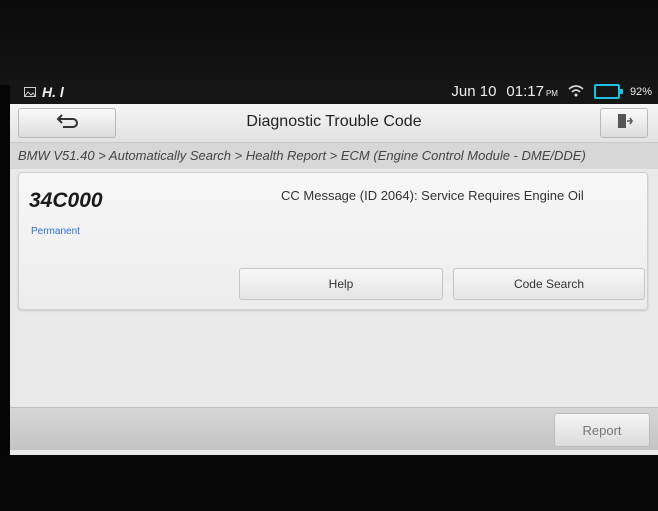 This screenshot has width=658, height=511. I want to click on exit-icon, so click(624, 123).